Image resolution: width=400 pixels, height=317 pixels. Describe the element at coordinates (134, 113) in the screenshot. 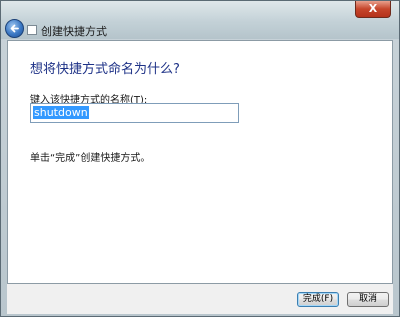

I see `shortcut-name-input: shutdown` at that location.